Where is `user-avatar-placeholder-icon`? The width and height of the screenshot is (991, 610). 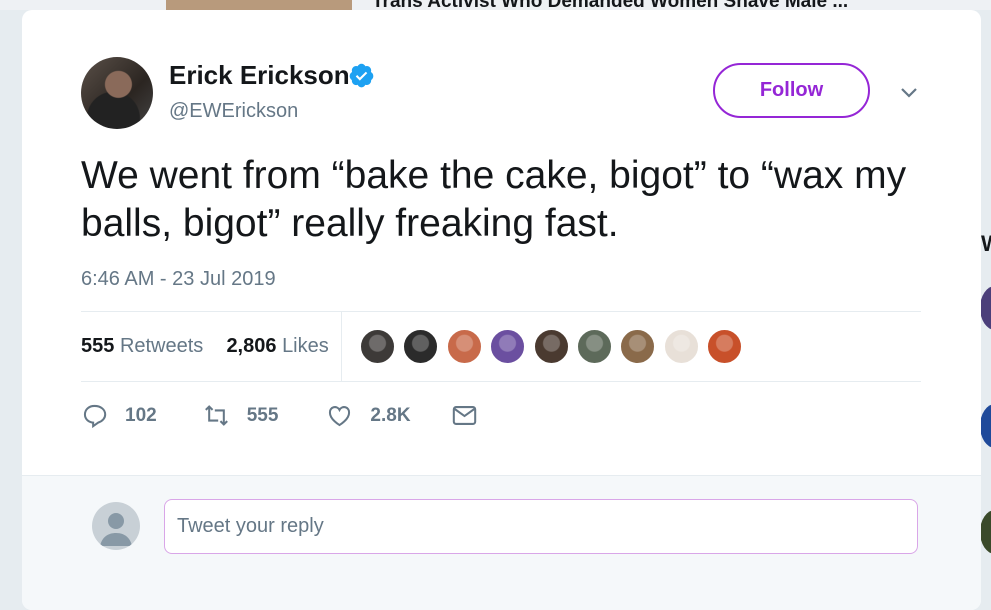 user-avatar-placeholder-icon is located at coordinates (116, 526).